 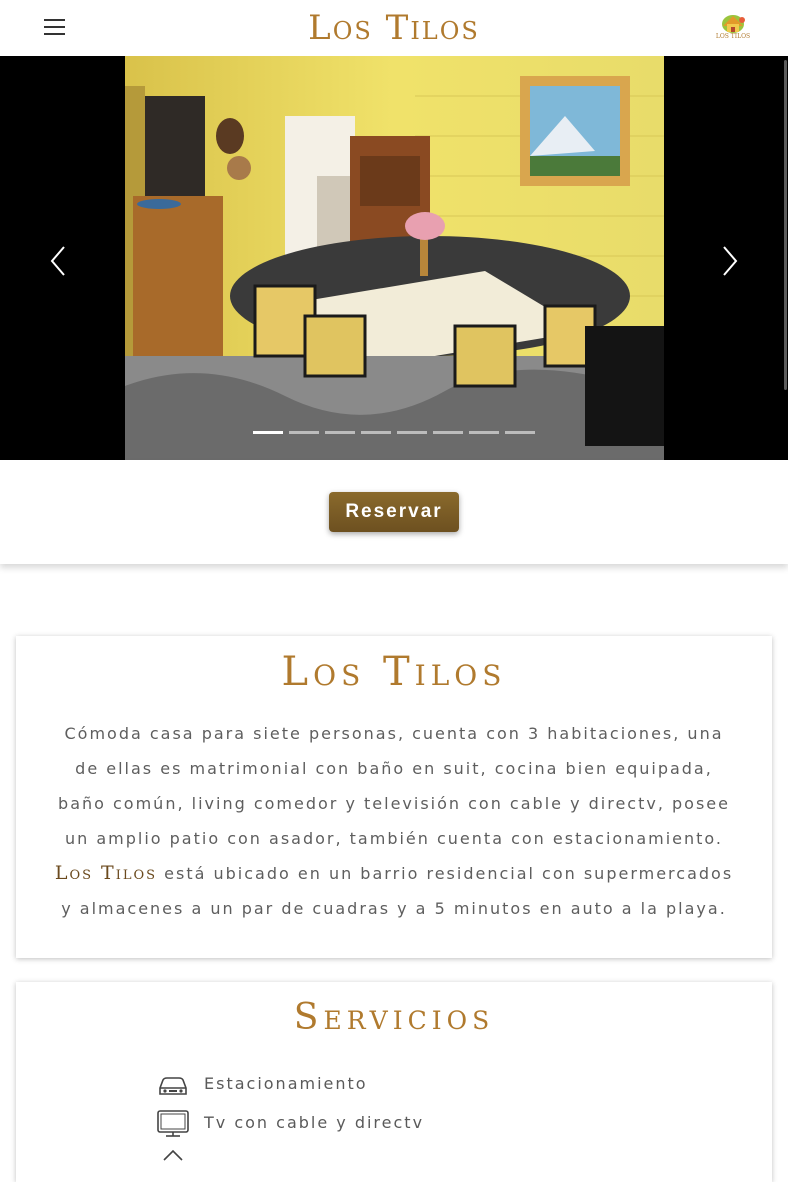 I want to click on chevron-left-icon, so click(x=57, y=261).